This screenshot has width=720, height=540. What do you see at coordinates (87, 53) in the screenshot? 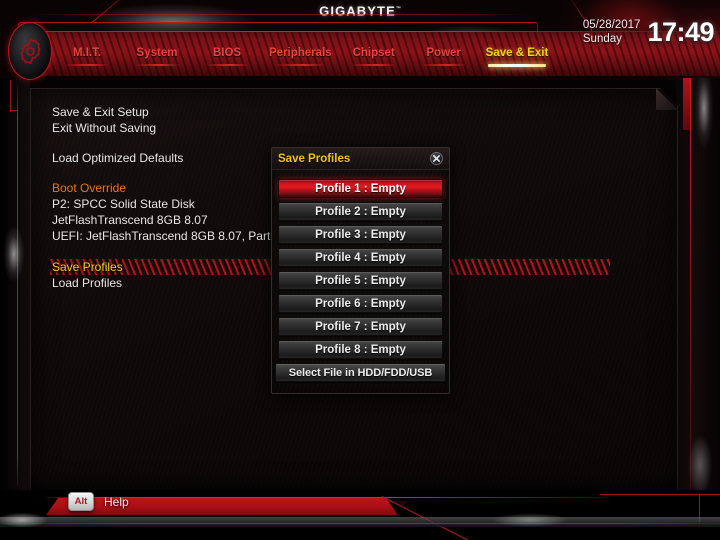
I see `tab-label: M.I.T.` at bounding box center [87, 53].